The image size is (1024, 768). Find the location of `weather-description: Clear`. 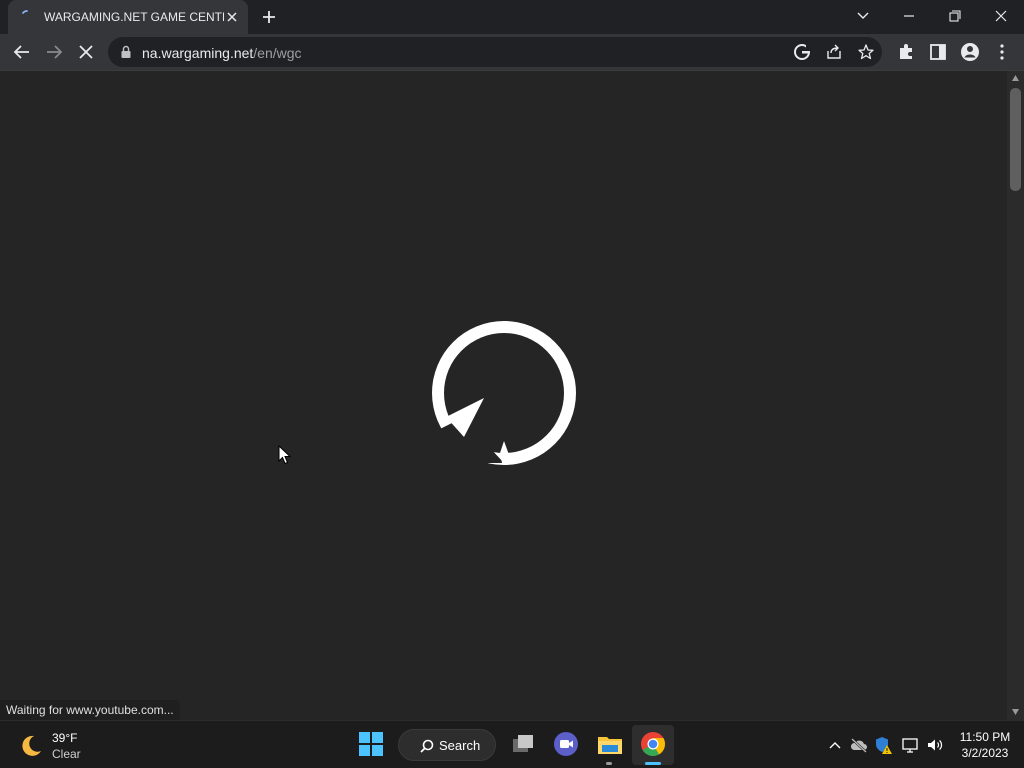

weather-description: Clear is located at coordinates (66, 754).